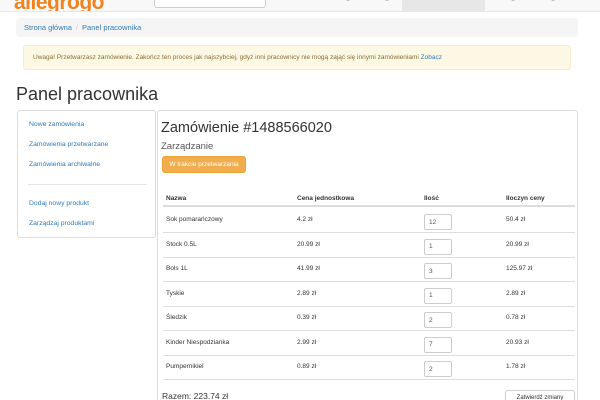 This screenshot has width=600, height=400. I want to click on line-total: 20.93 zł, so click(517, 342).